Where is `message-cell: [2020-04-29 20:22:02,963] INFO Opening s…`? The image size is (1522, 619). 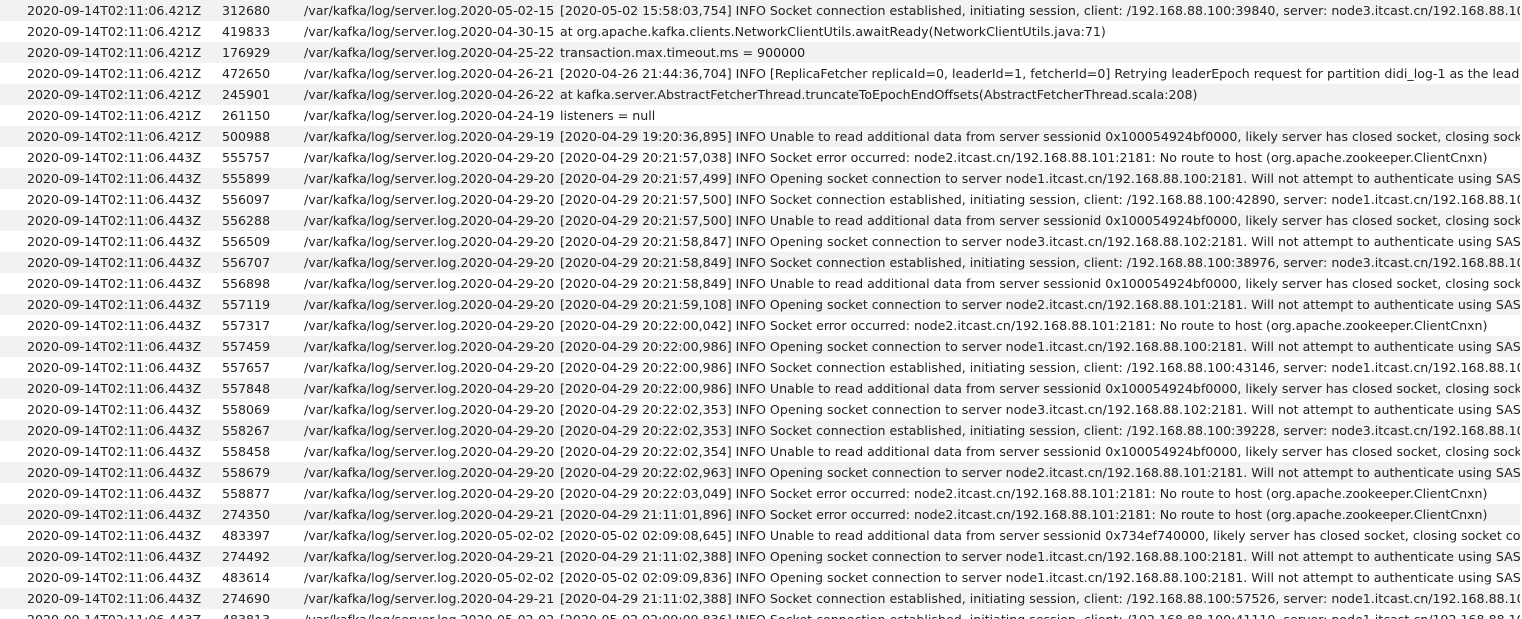
message-cell: [2020-04-29 20:22:02,963] INFO Opening s… is located at coordinates (1041, 472).